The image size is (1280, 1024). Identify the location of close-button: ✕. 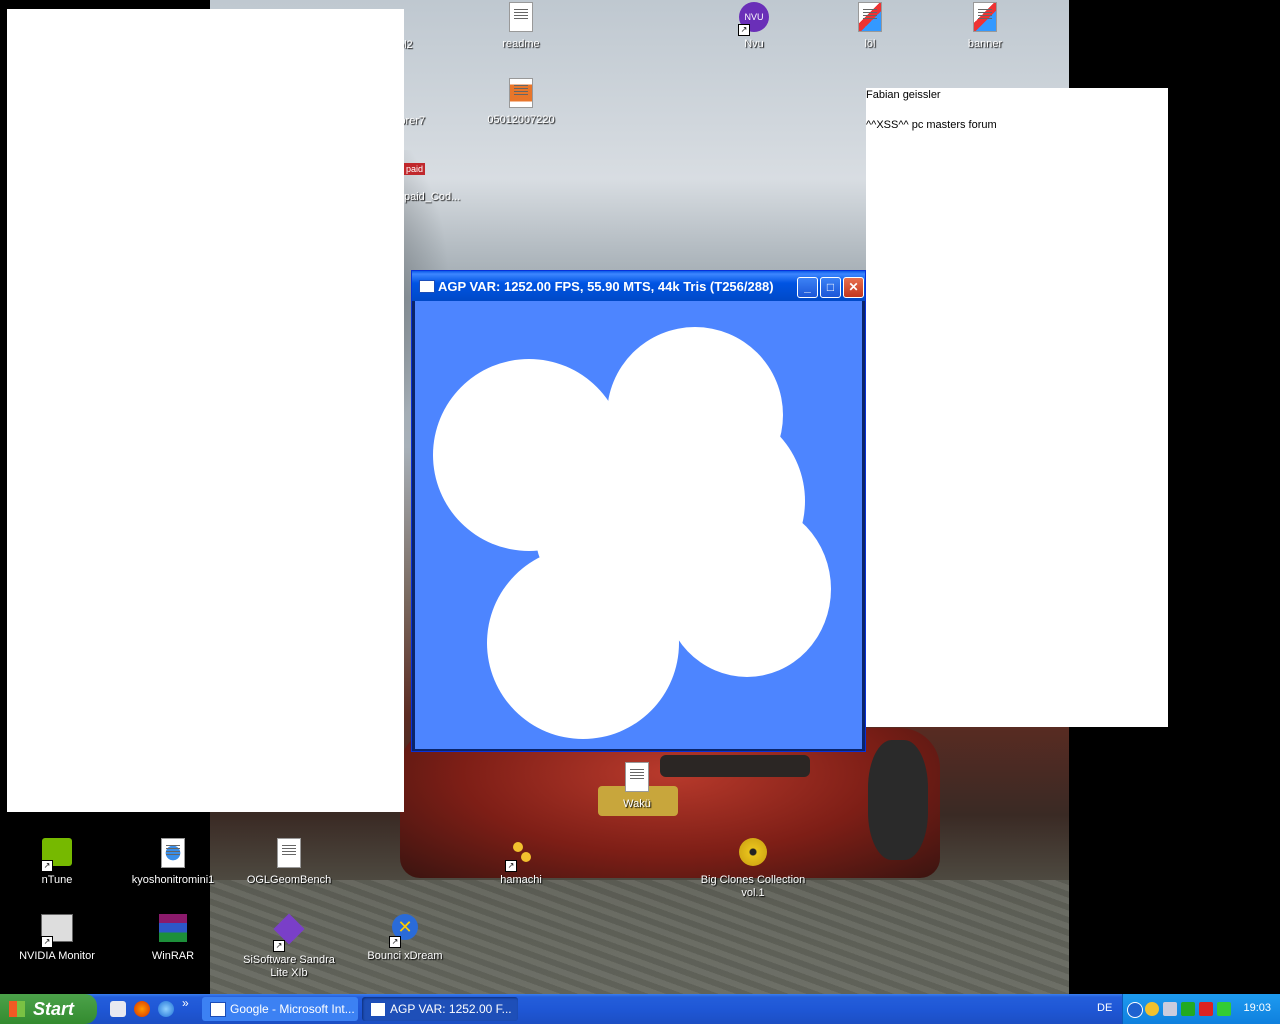
(853, 287).